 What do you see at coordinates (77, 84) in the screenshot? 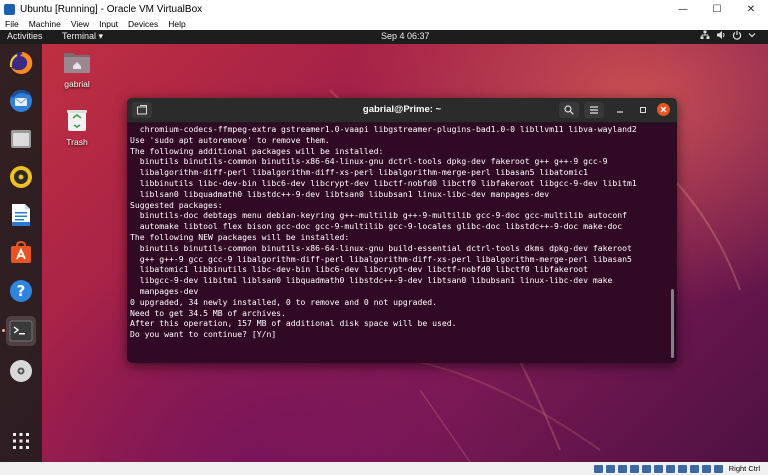
I see `home-folder-label: gabrial` at bounding box center [77, 84].